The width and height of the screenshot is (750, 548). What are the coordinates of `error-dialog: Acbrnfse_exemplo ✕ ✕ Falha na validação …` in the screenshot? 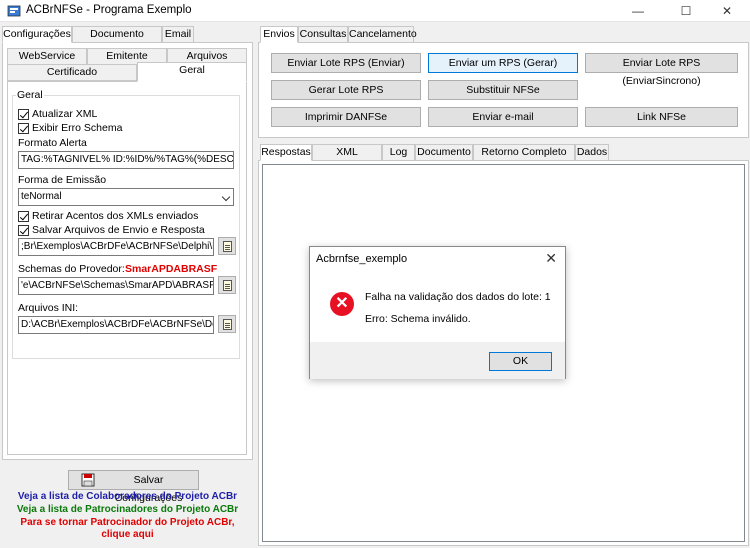 It's located at (437, 312).